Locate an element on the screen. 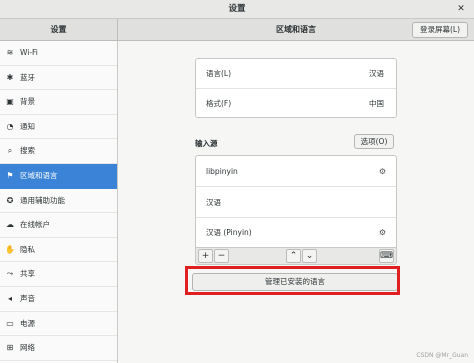 The image size is (474, 363). highlight-annotation is located at coordinates (292, 280).